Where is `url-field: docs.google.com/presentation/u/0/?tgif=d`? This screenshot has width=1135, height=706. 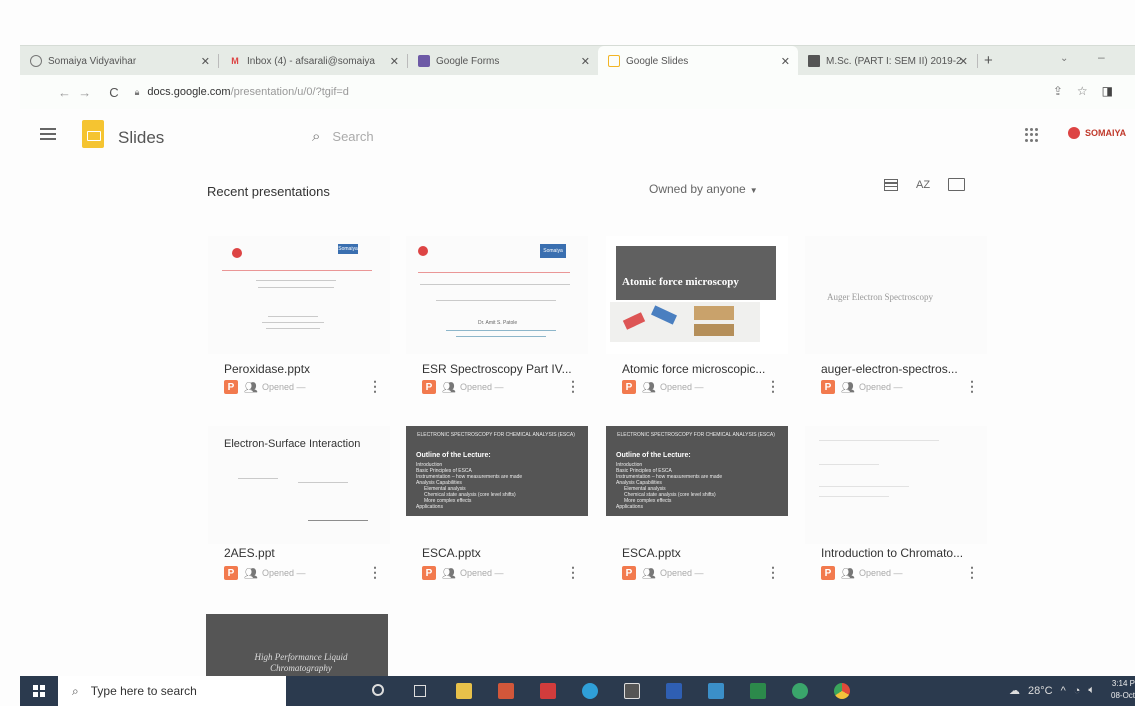 url-field: docs.google.com/presentation/u/0/?tgif=d is located at coordinates (248, 92).